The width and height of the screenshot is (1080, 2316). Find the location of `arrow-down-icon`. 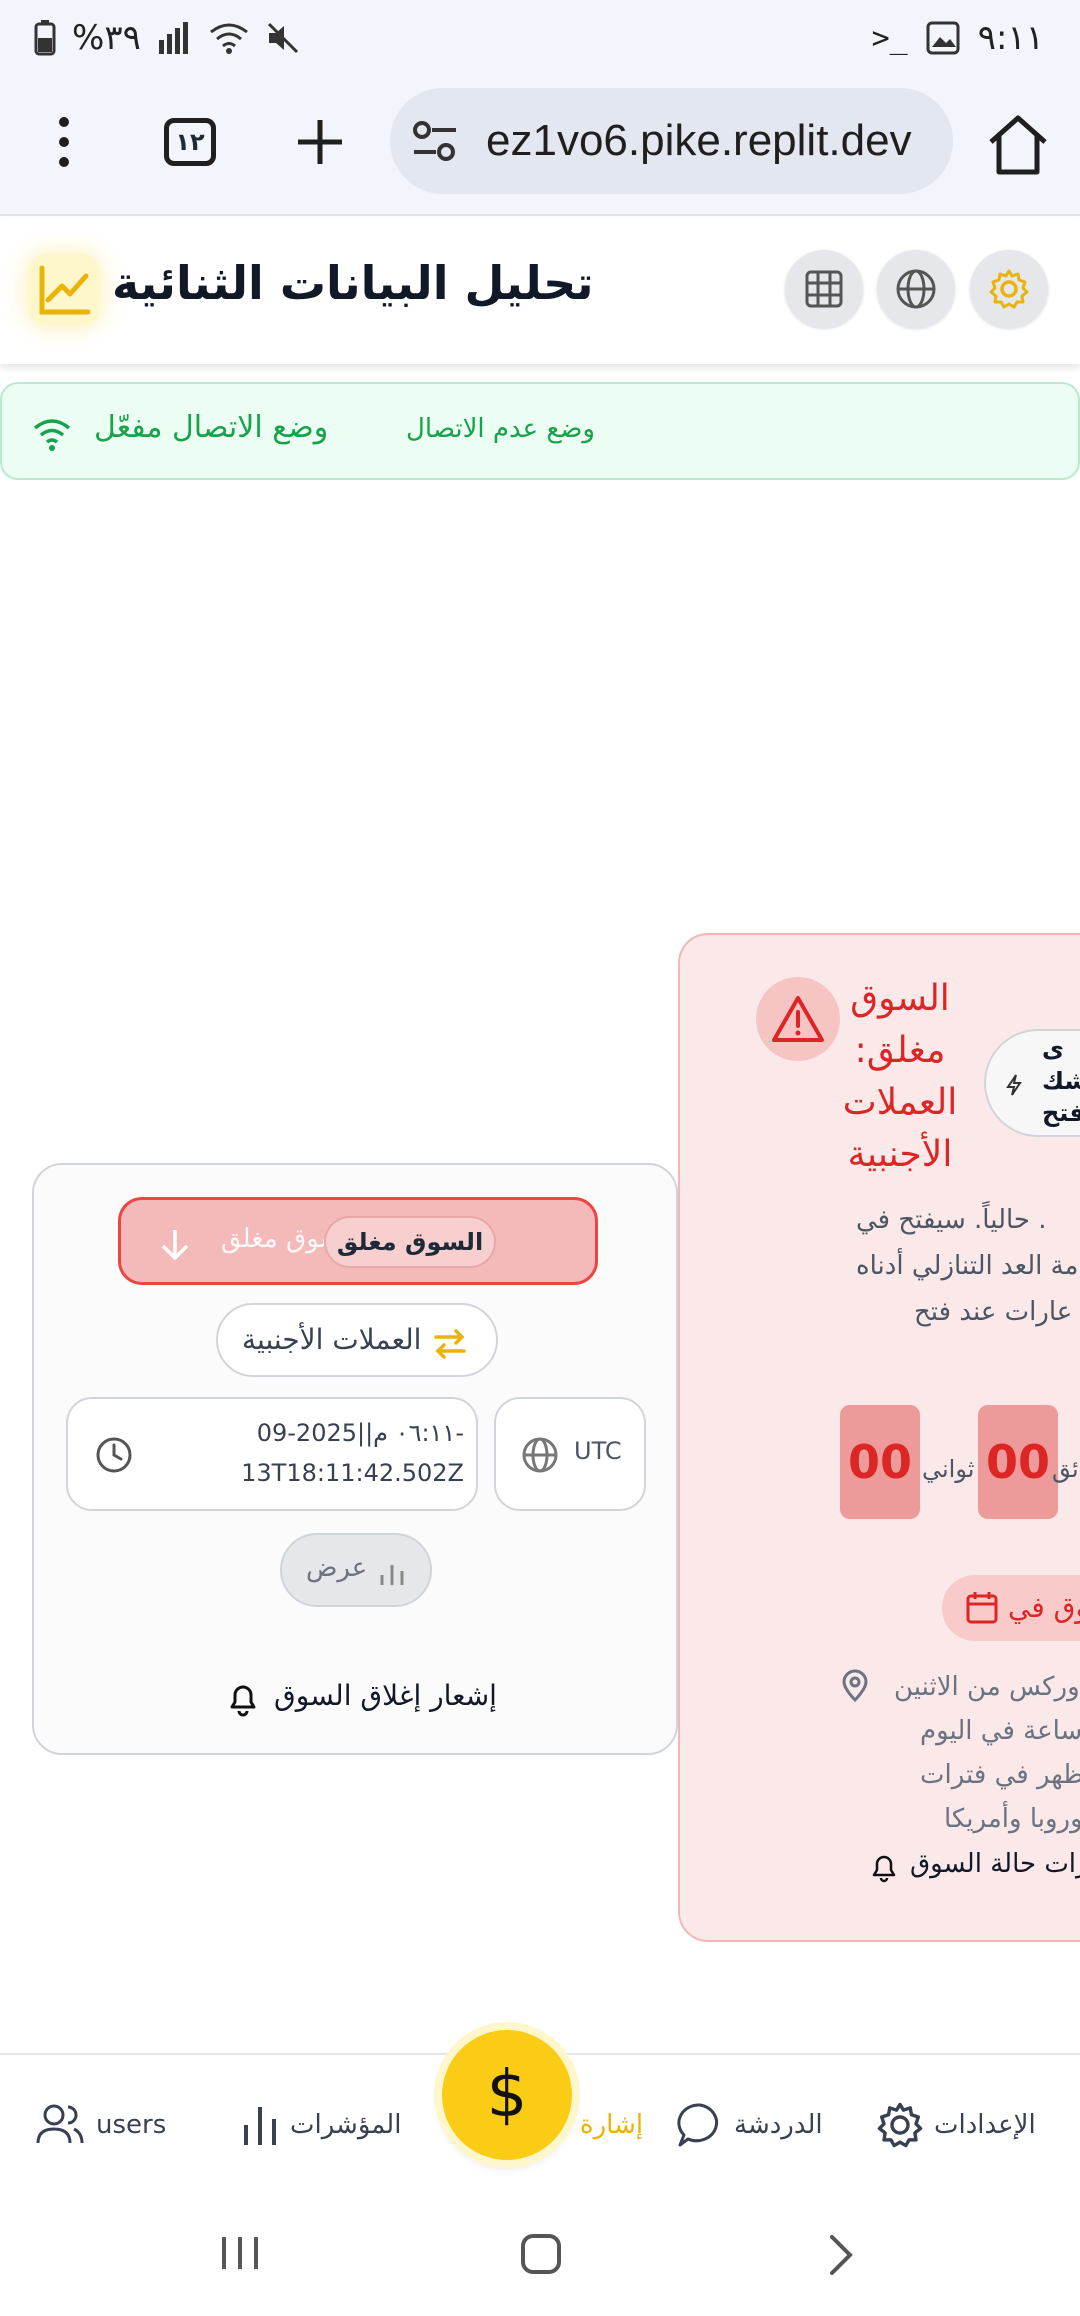

arrow-down-icon is located at coordinates (175, 1245).